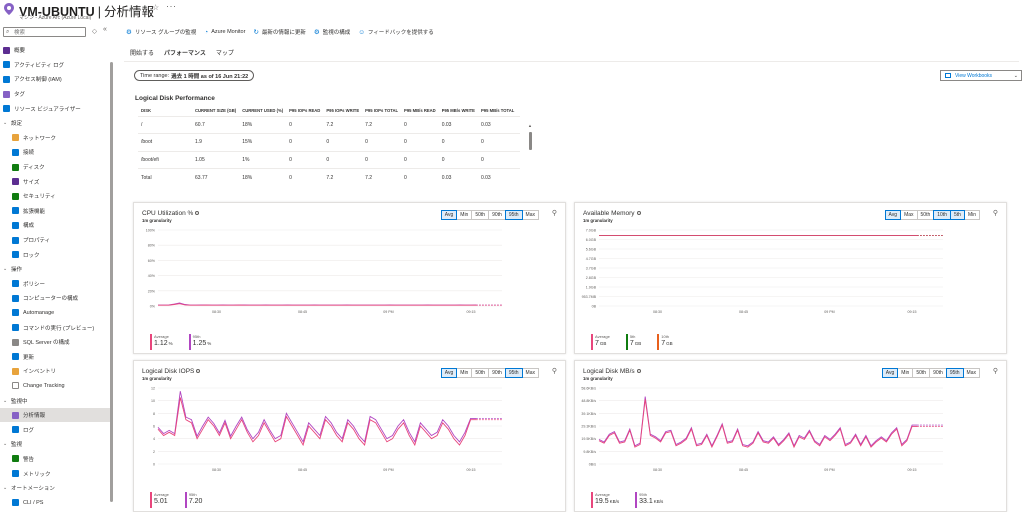  I want to click on sidebar-item-18: Automanage, so click(55, 313).